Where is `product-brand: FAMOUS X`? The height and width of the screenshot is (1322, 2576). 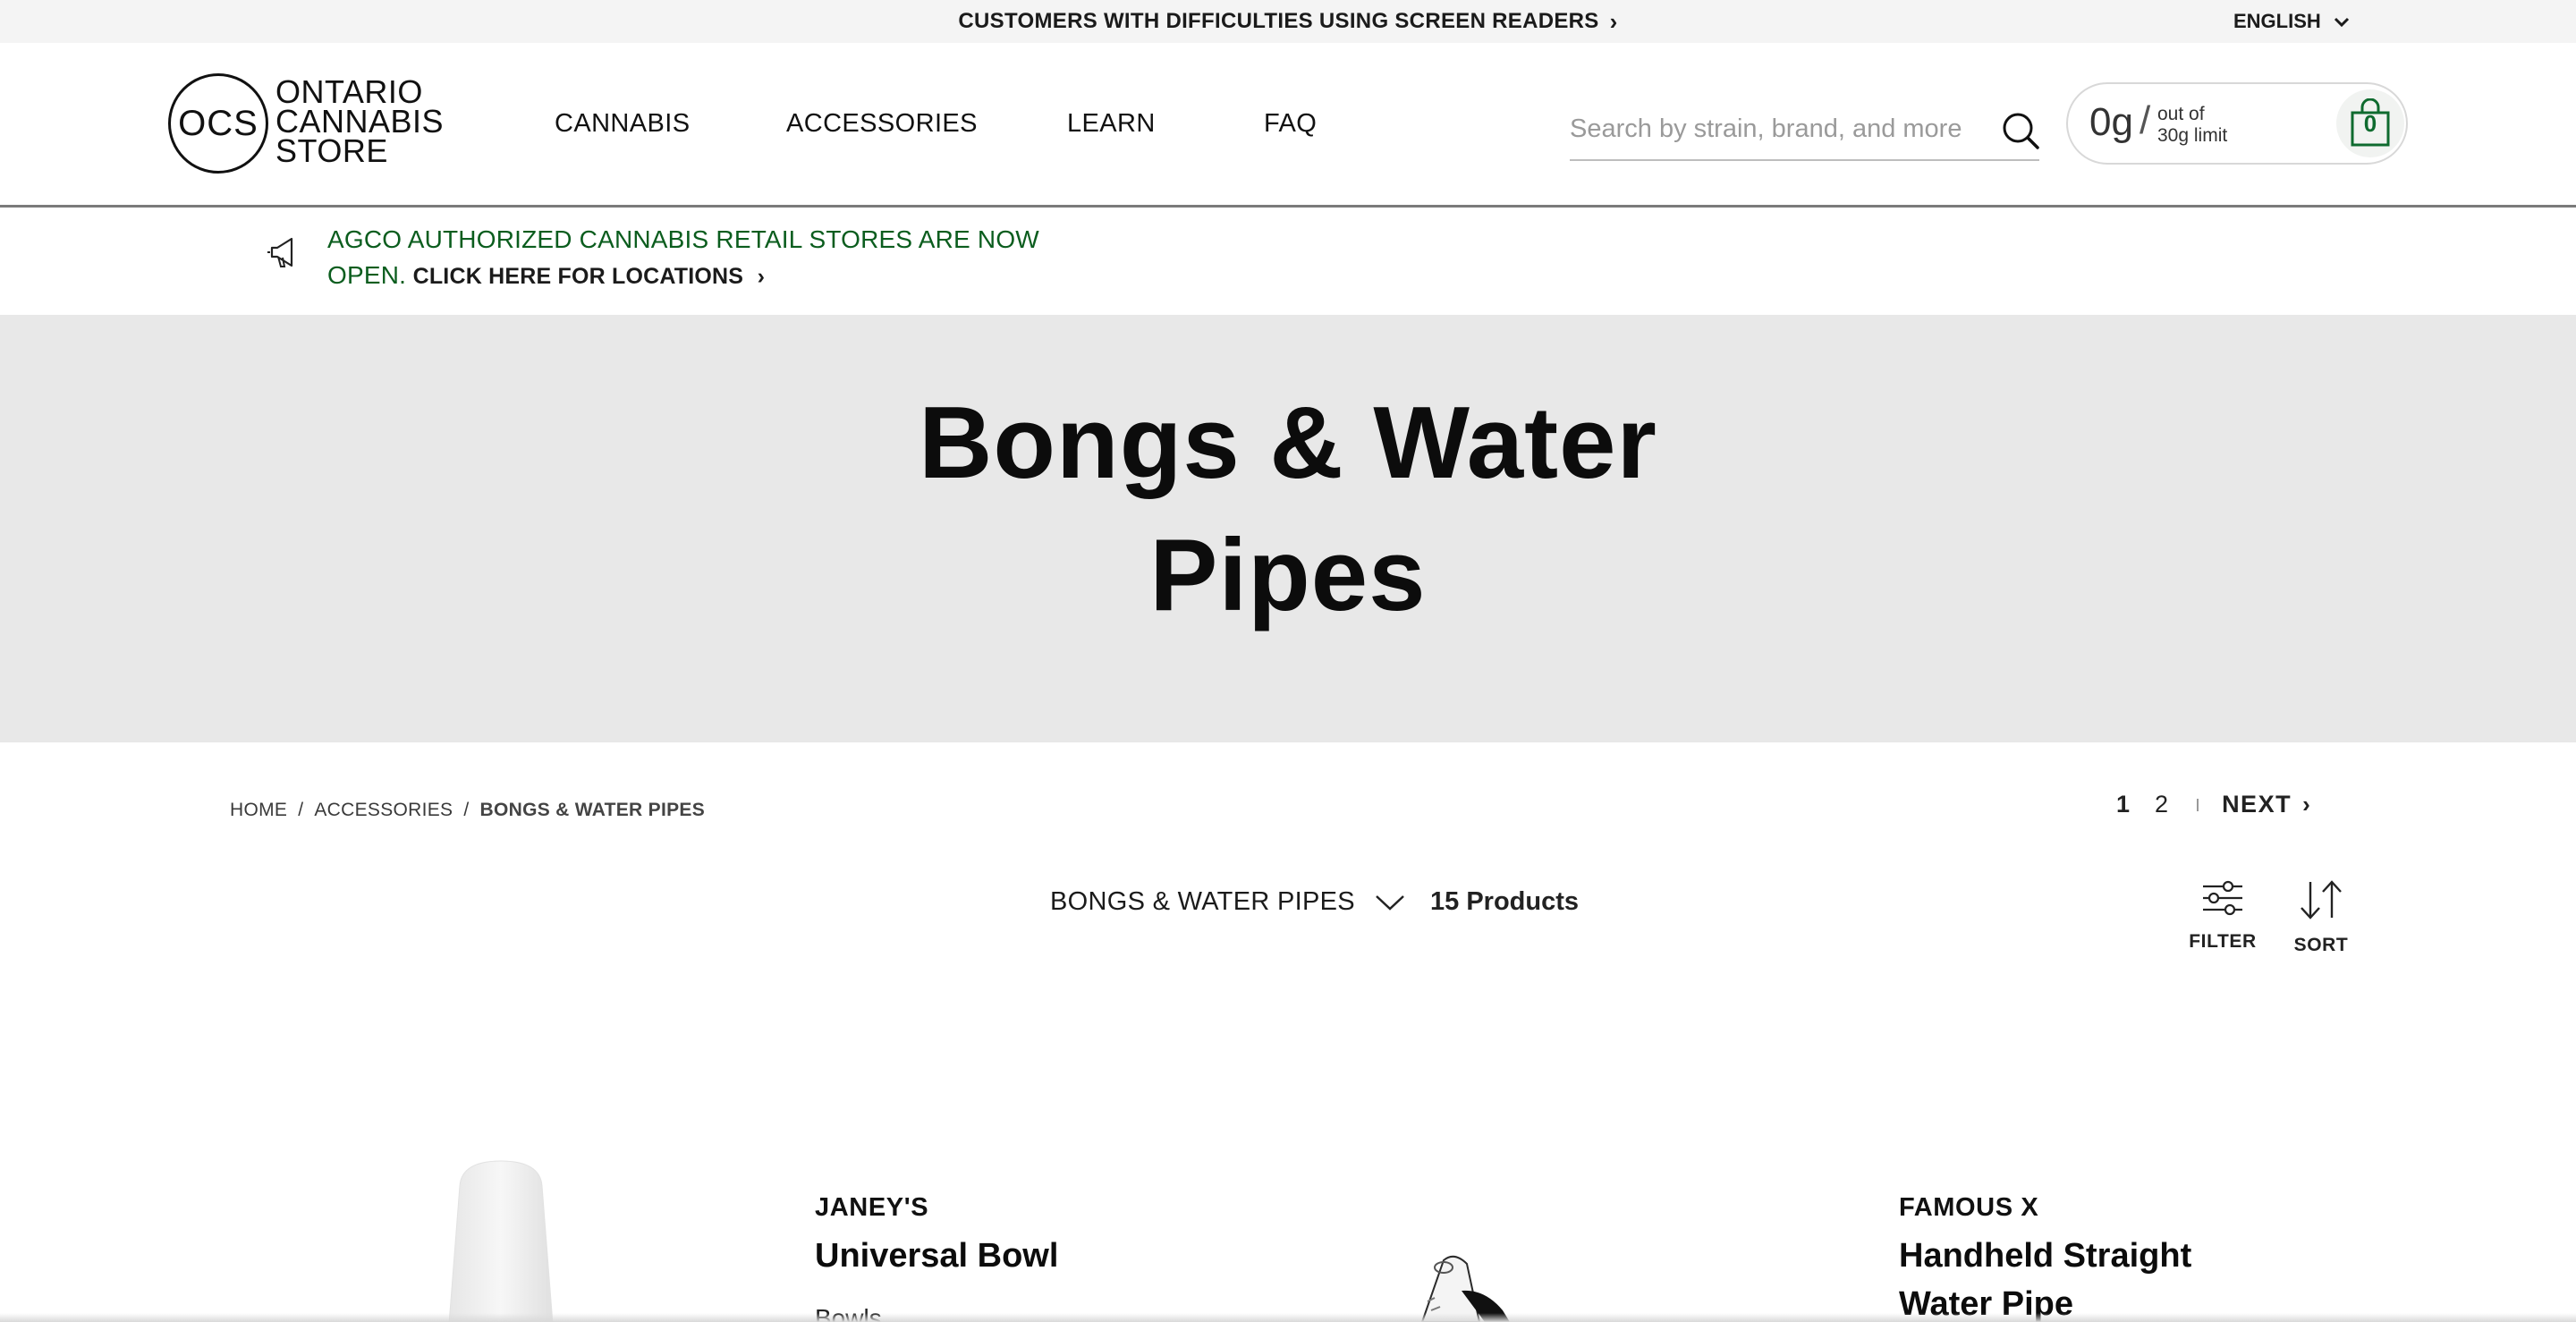 product-brand: FAMOUS X is located at coordinates (1969, 1207).